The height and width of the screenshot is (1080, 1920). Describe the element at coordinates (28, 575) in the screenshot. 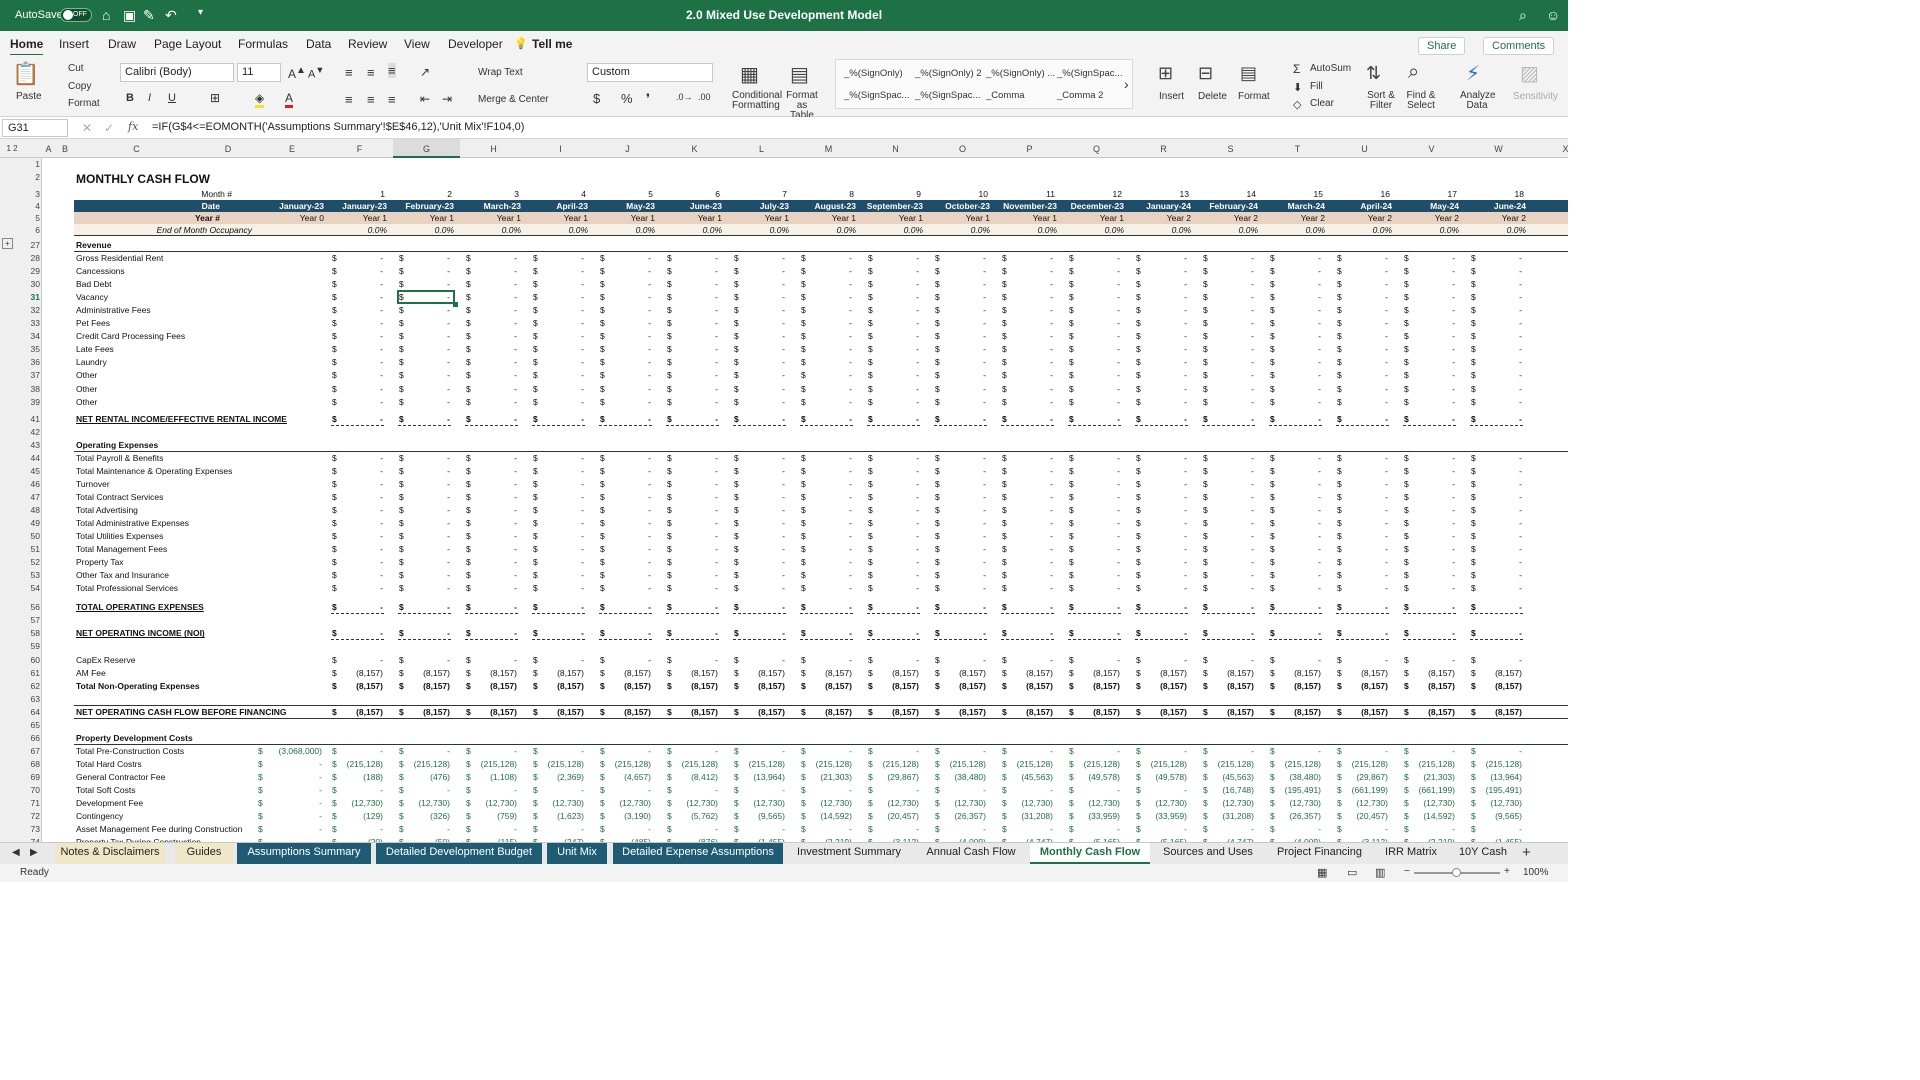

I see `row-header-53: 53` at that location.